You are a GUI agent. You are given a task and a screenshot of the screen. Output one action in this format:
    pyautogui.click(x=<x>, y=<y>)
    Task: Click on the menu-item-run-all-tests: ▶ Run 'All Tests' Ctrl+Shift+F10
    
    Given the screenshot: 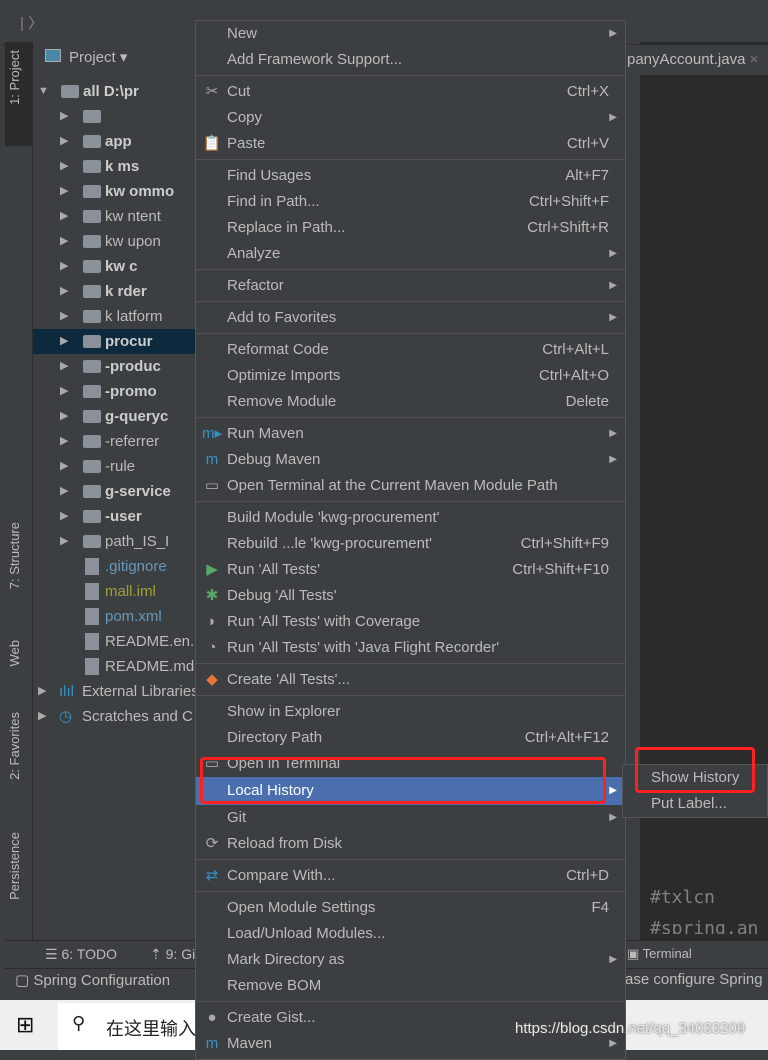 What is the action you would take?
    pyautogui.click(x=410, y=570)
    